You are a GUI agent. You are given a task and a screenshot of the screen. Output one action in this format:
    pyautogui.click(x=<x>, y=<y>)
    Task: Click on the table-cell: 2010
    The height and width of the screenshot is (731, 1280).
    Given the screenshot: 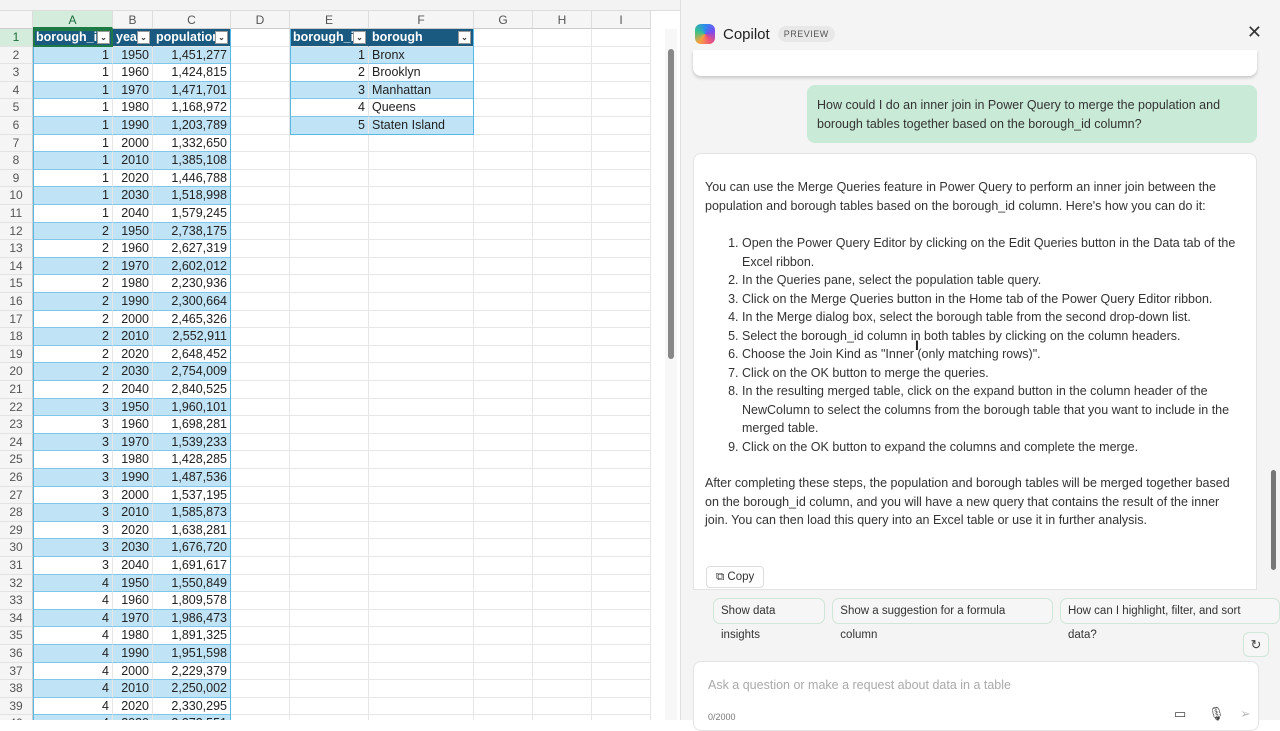 What is the action you would take?
    pyautogui.click(x=133, y=337)
    